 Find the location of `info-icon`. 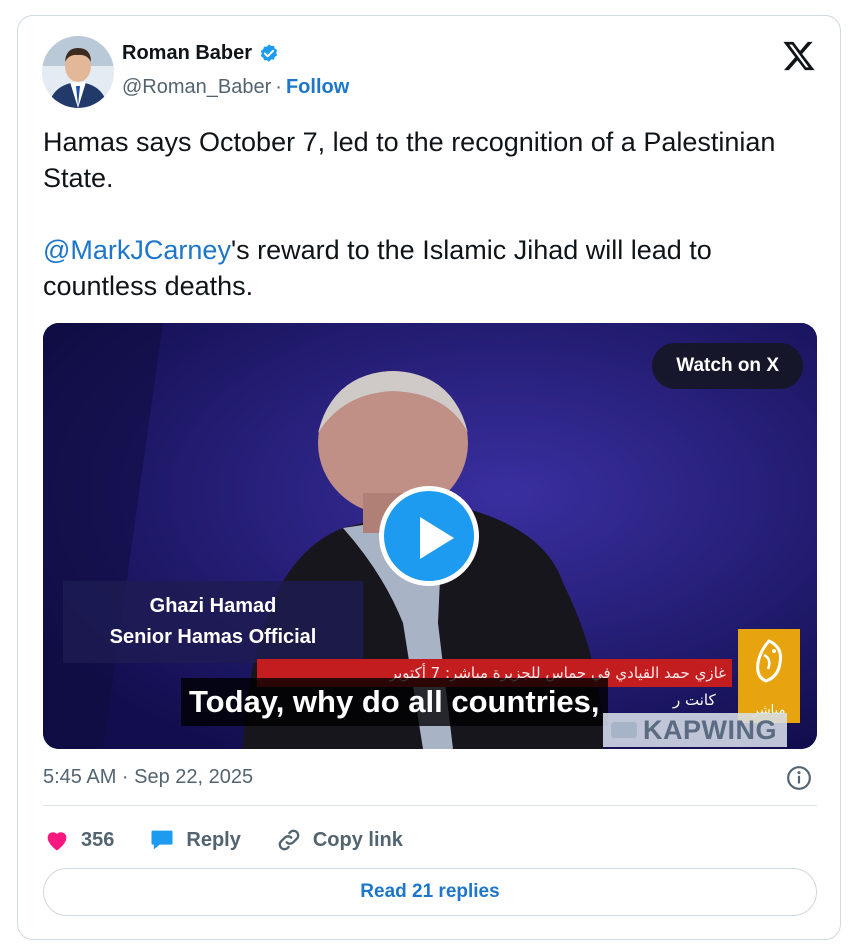

info-icon is located at coordinates (799, 778).